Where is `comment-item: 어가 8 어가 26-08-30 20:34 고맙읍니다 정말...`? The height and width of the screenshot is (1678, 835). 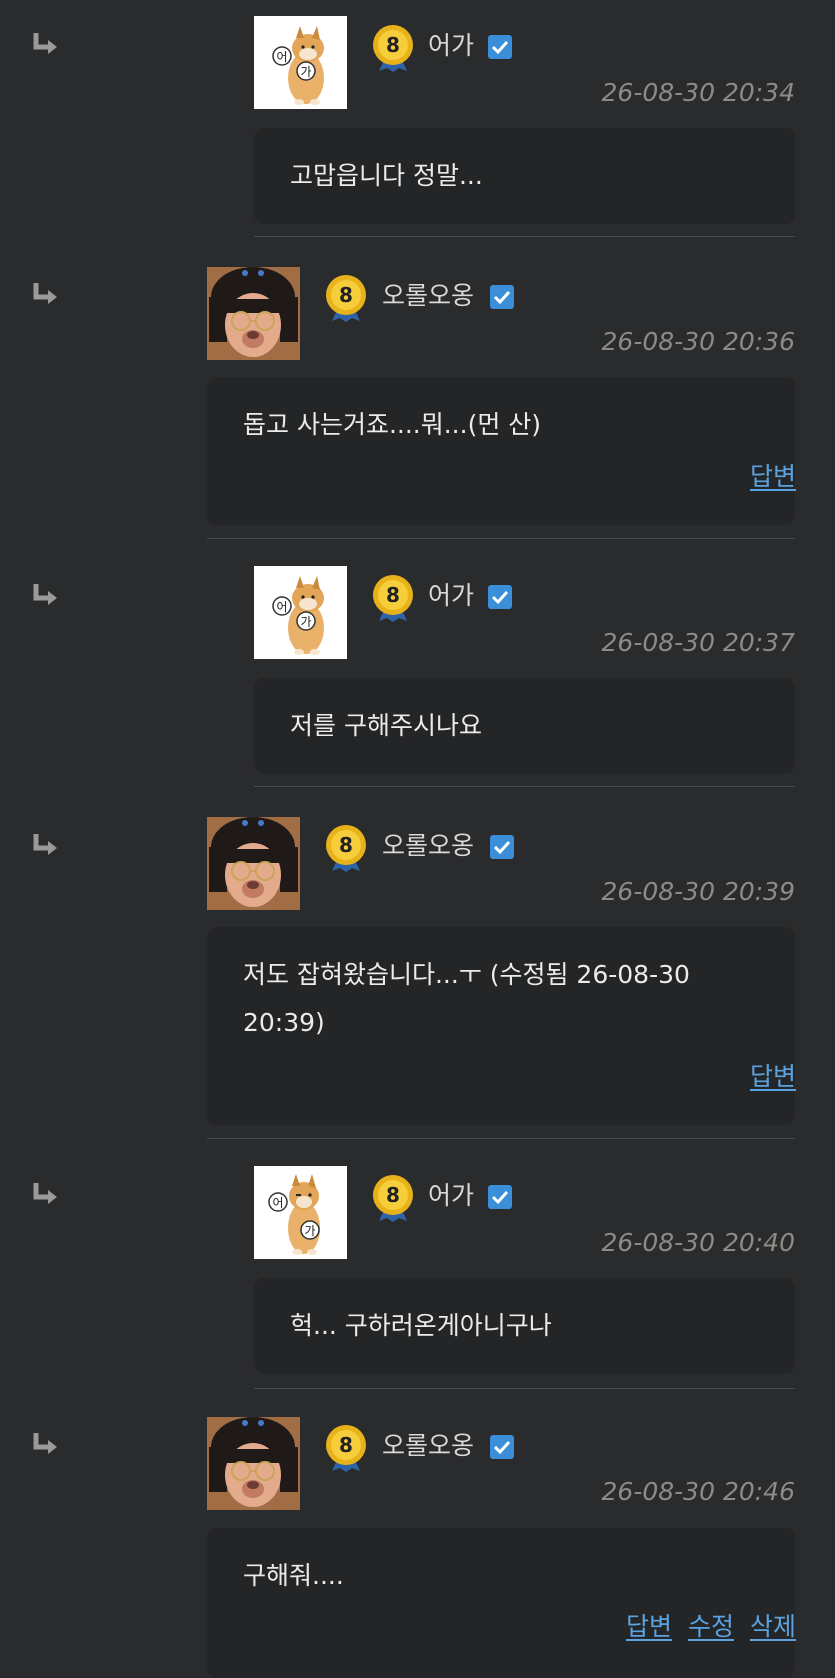 comment-item: 어가 8 어가 26-08-30 20:34 고맙읍니다 정말... is located at coordinates (417, 118).